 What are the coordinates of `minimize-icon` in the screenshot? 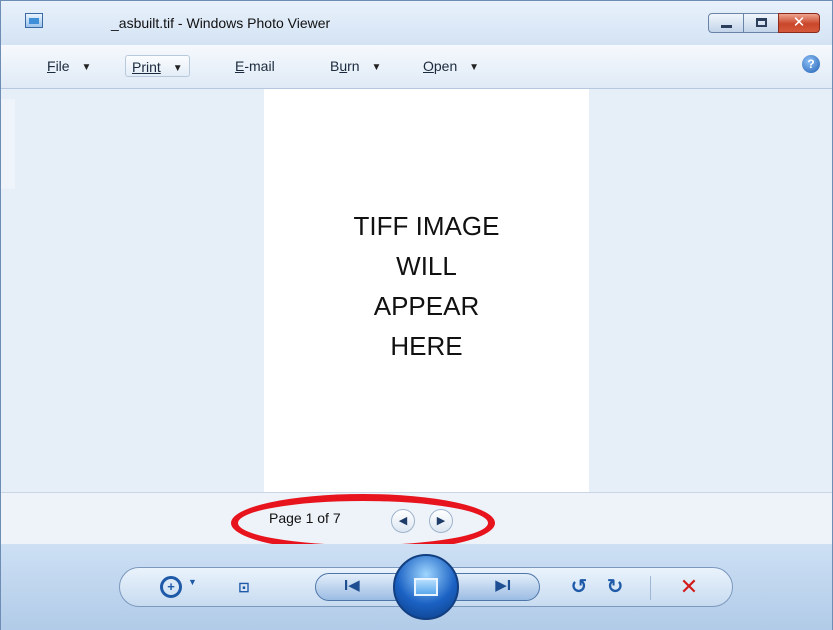 It's located at (726, 26).